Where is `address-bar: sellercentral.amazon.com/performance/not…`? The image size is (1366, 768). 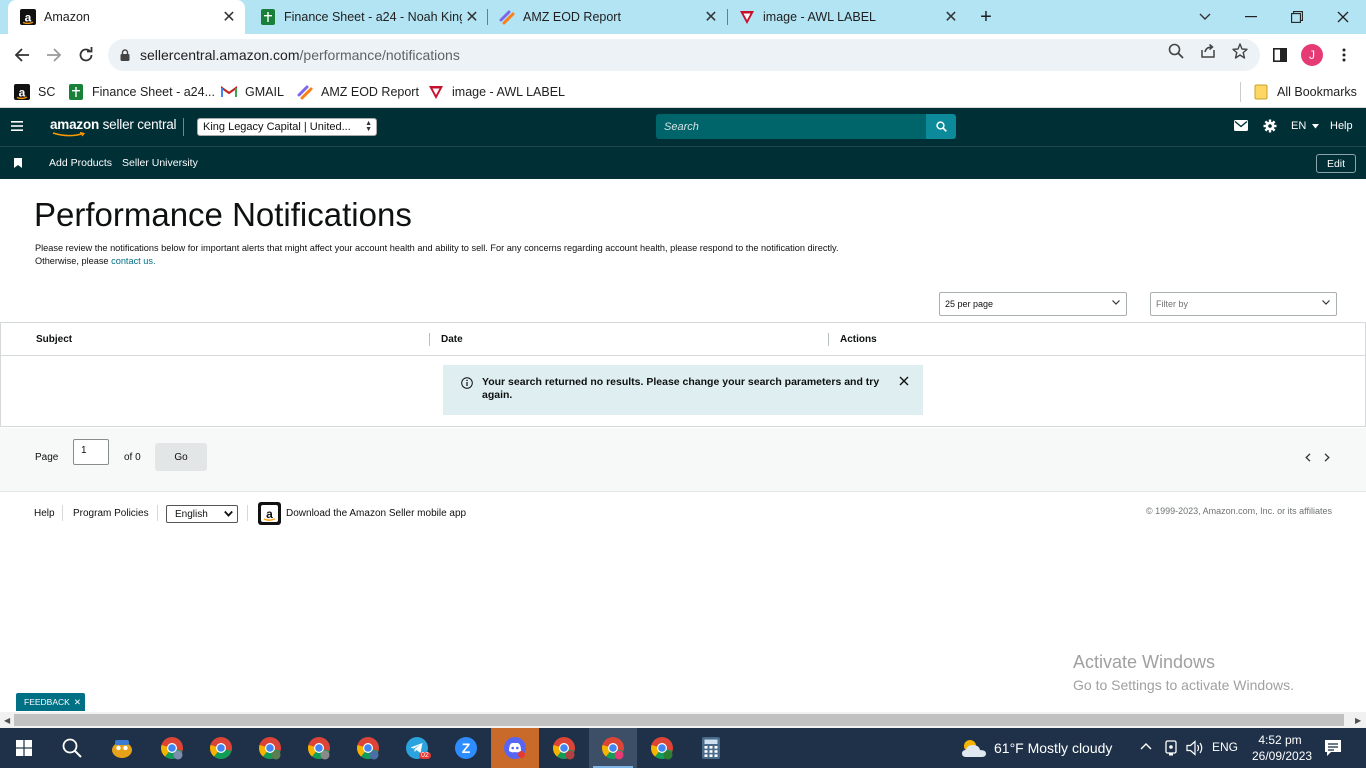
address-bar: sellercentral.amazon.com/performance/not… is located at coordinates (684, 55).